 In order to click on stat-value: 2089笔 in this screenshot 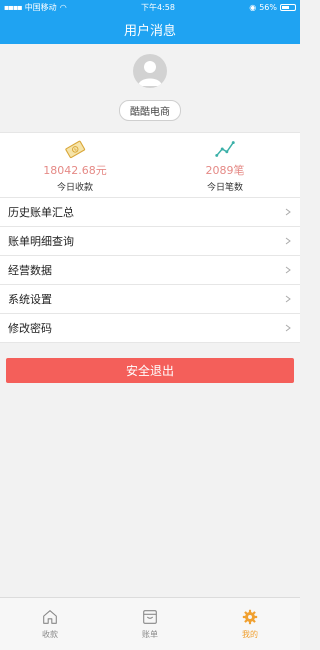, I will do `click(225, 170)`.